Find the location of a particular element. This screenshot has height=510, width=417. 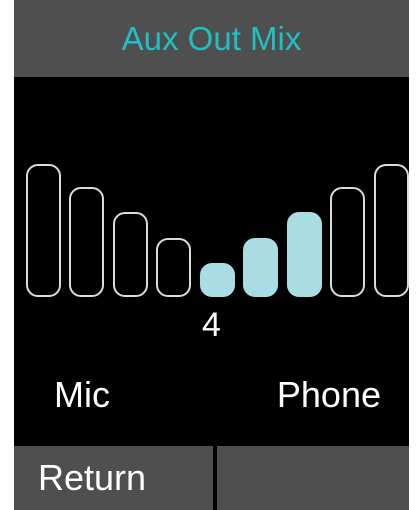

mix-bar-center is located at coordinates (217, 280).